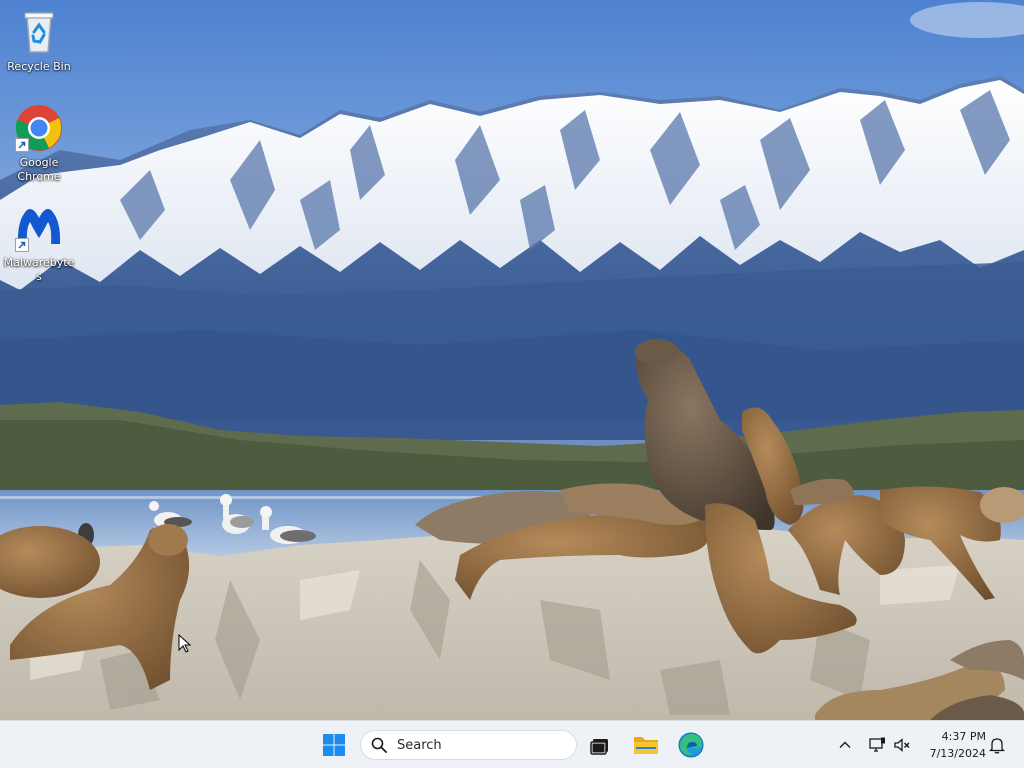 The width and height of the screenshot is (1024, 768). I want to click on notifications-button, so click(997, 745).